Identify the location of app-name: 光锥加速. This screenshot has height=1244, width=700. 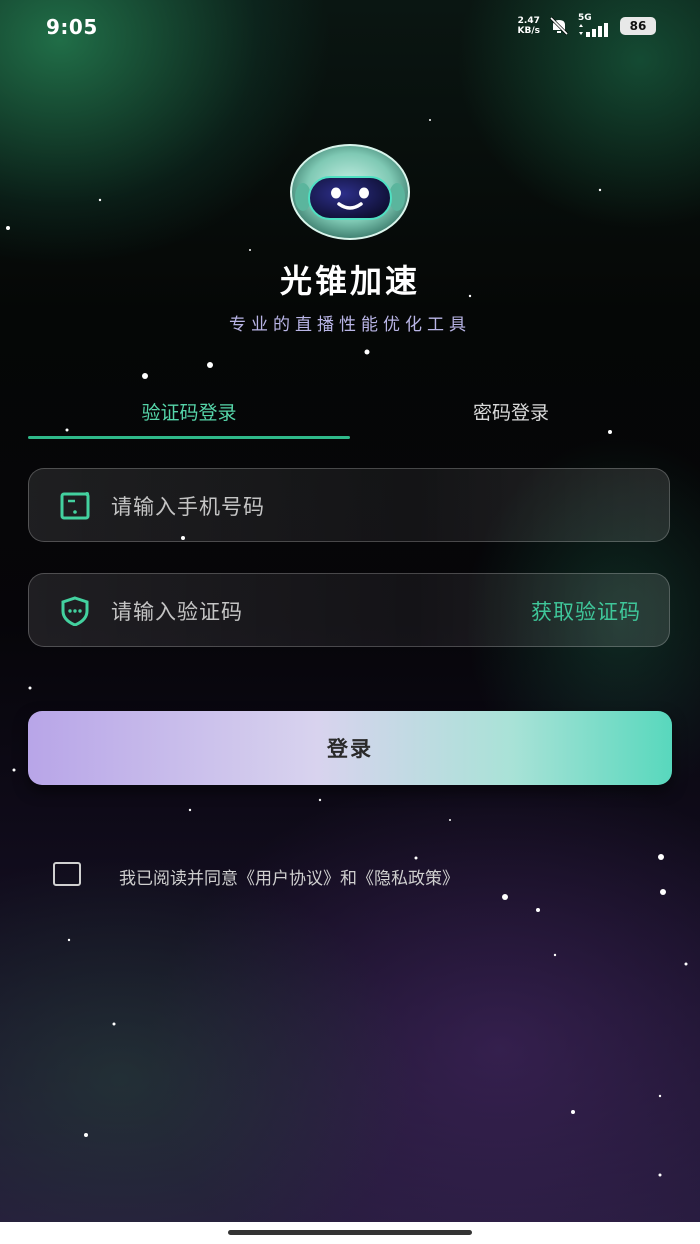
(349, 281).